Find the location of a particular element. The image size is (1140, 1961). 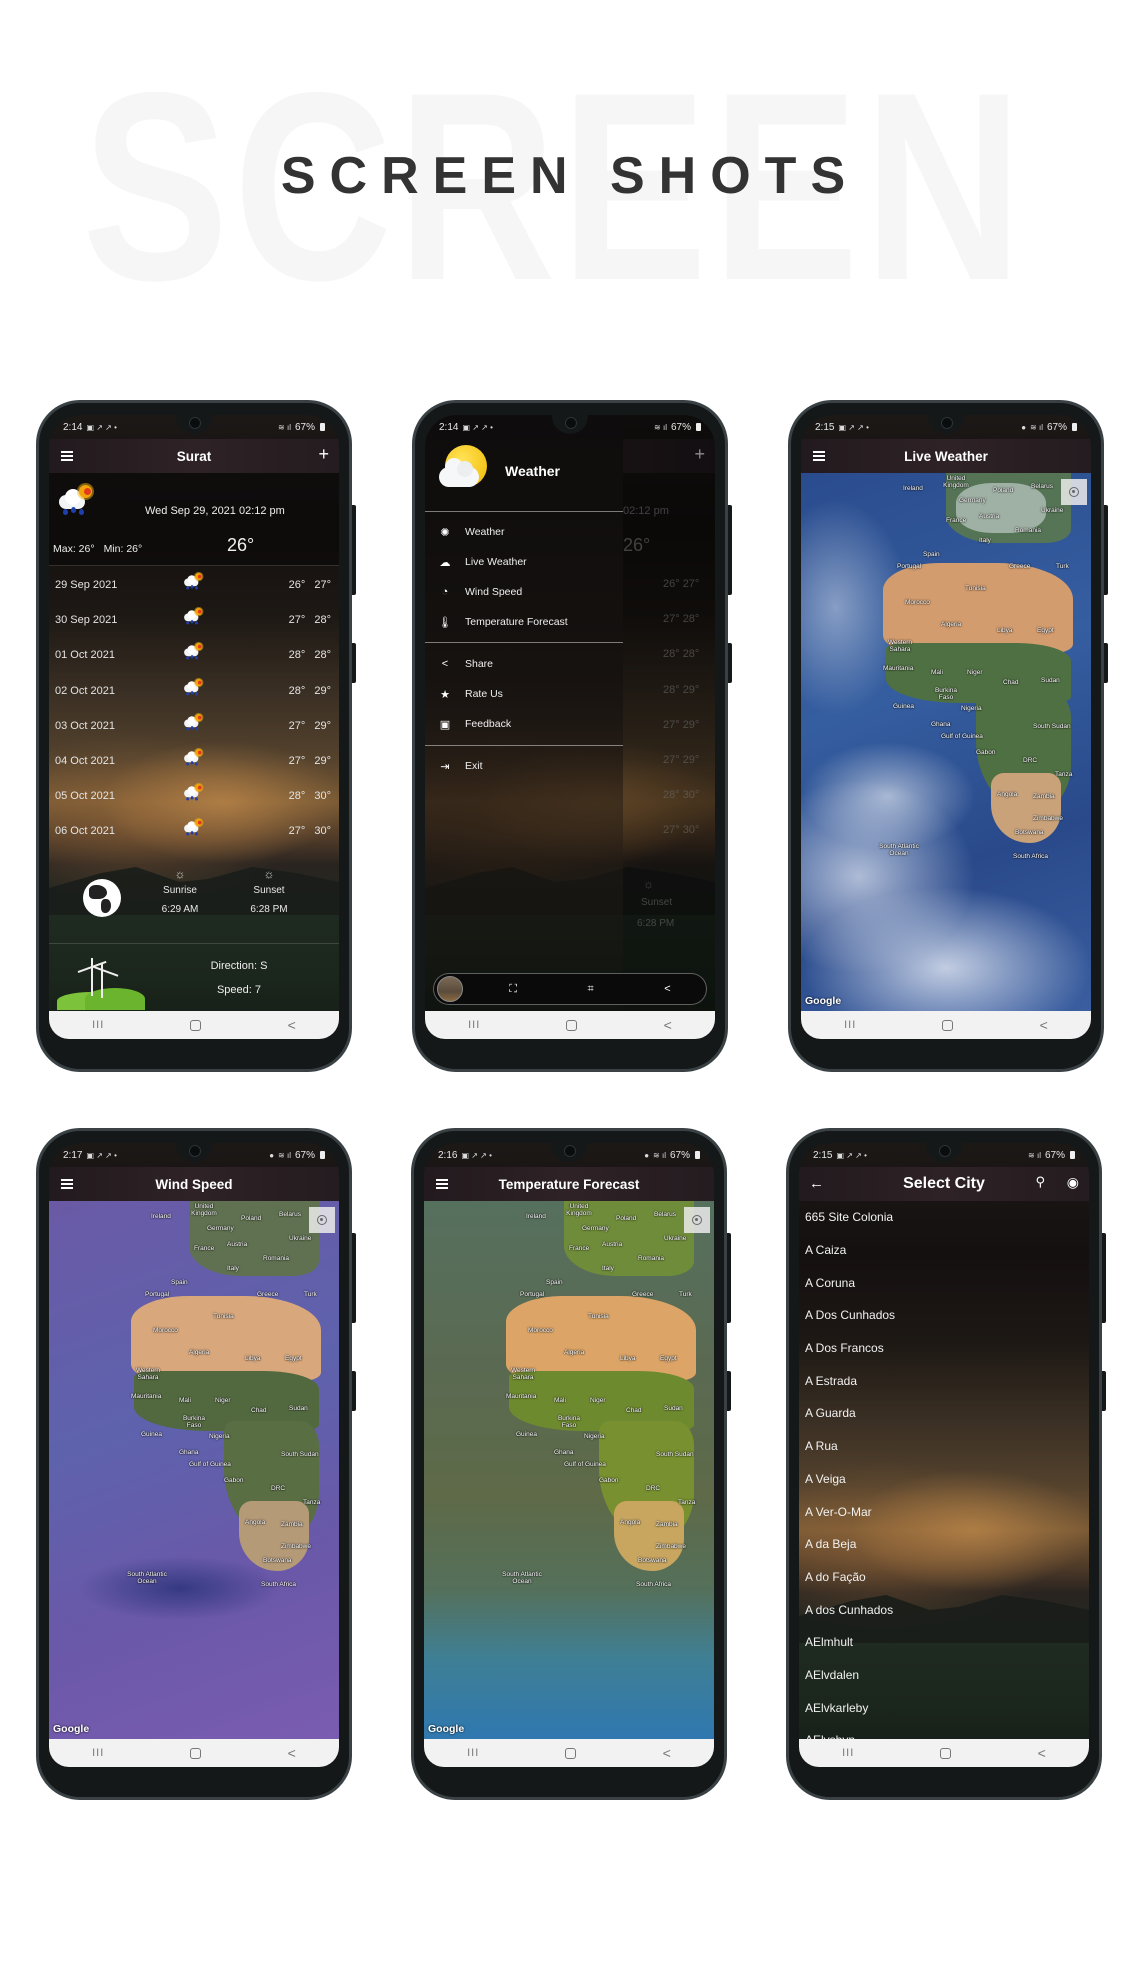

map-label: Ukraine is located at coordinates (675, 1238).